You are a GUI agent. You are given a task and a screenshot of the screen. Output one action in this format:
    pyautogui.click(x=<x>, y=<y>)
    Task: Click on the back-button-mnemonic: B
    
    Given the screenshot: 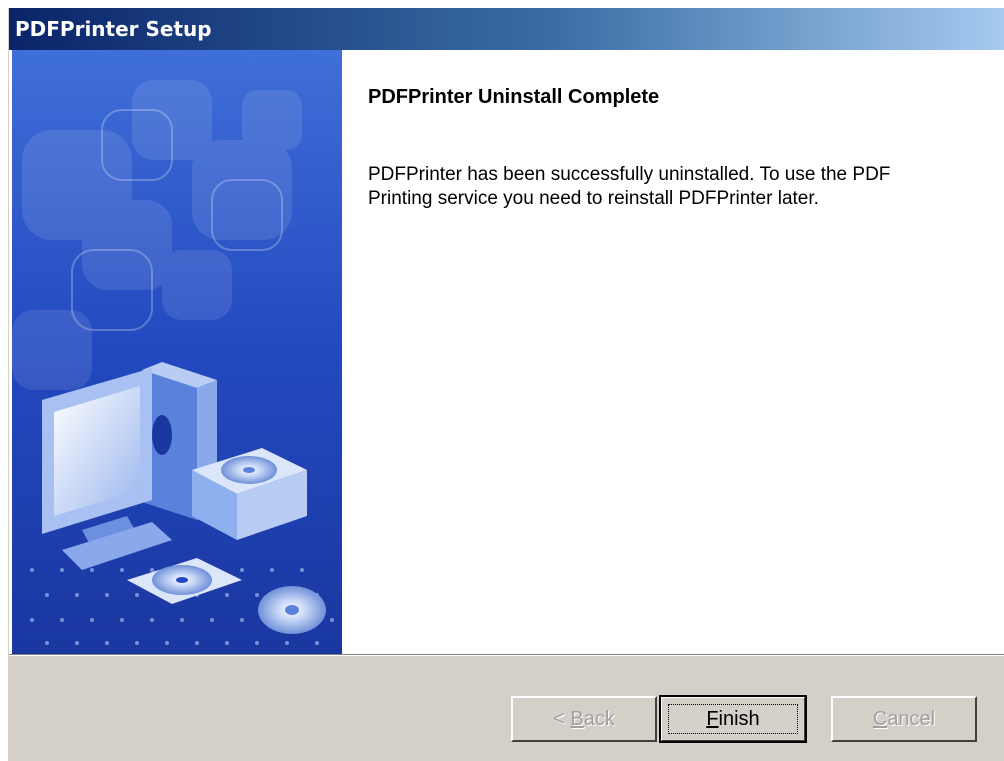 What is the action you would take?
    pyautogui.click(x=577, y=718)
    